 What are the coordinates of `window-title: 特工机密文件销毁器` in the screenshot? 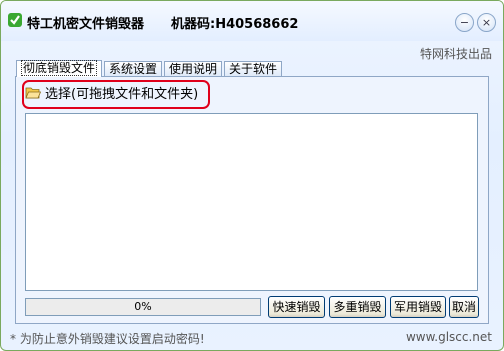 It's located at (86, 24).